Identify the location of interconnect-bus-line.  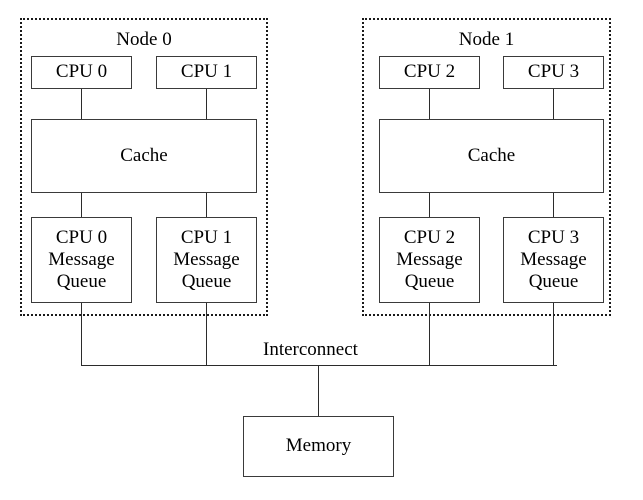
(319, 365).